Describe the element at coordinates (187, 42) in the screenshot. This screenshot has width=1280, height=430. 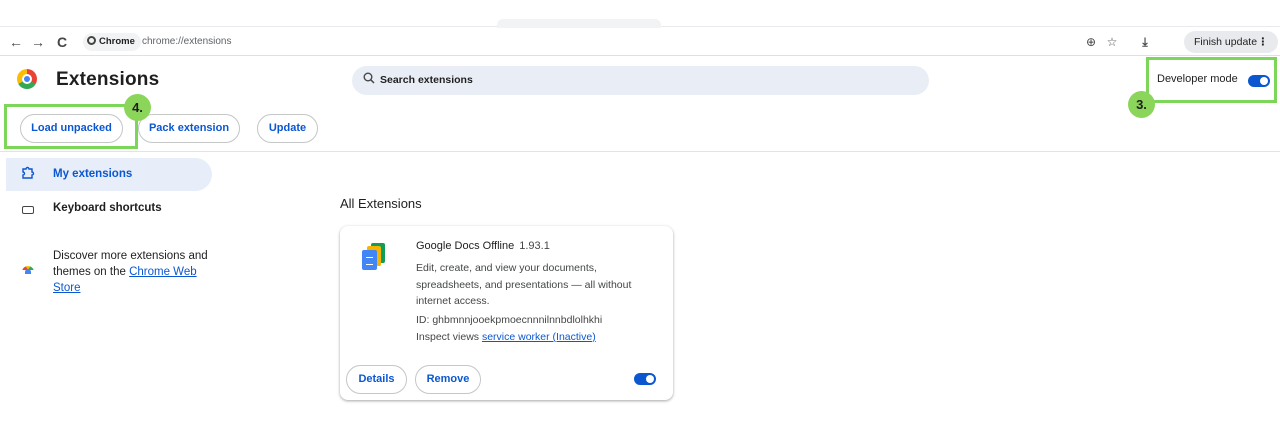
I see `url-text: chrome://extensions` at that location.